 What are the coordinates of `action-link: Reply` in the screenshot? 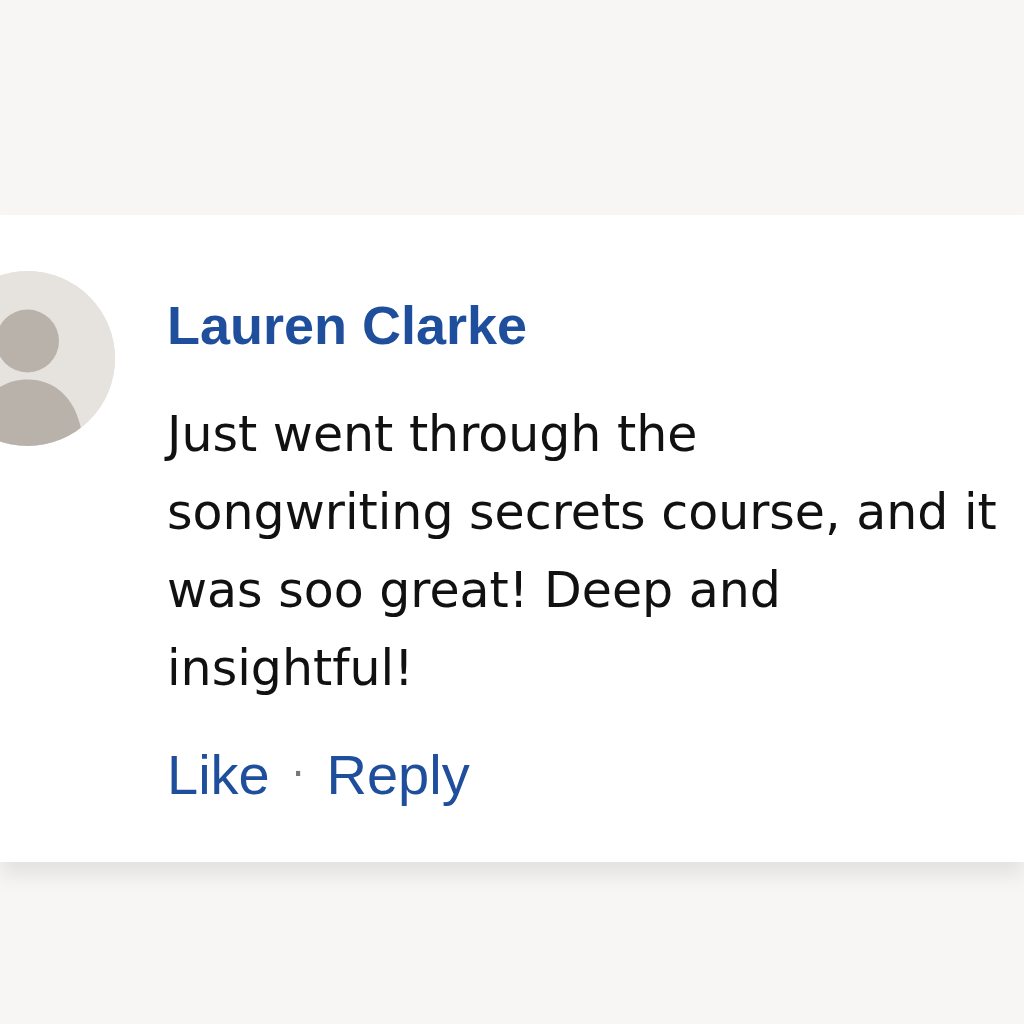 It's located at (398, 774).